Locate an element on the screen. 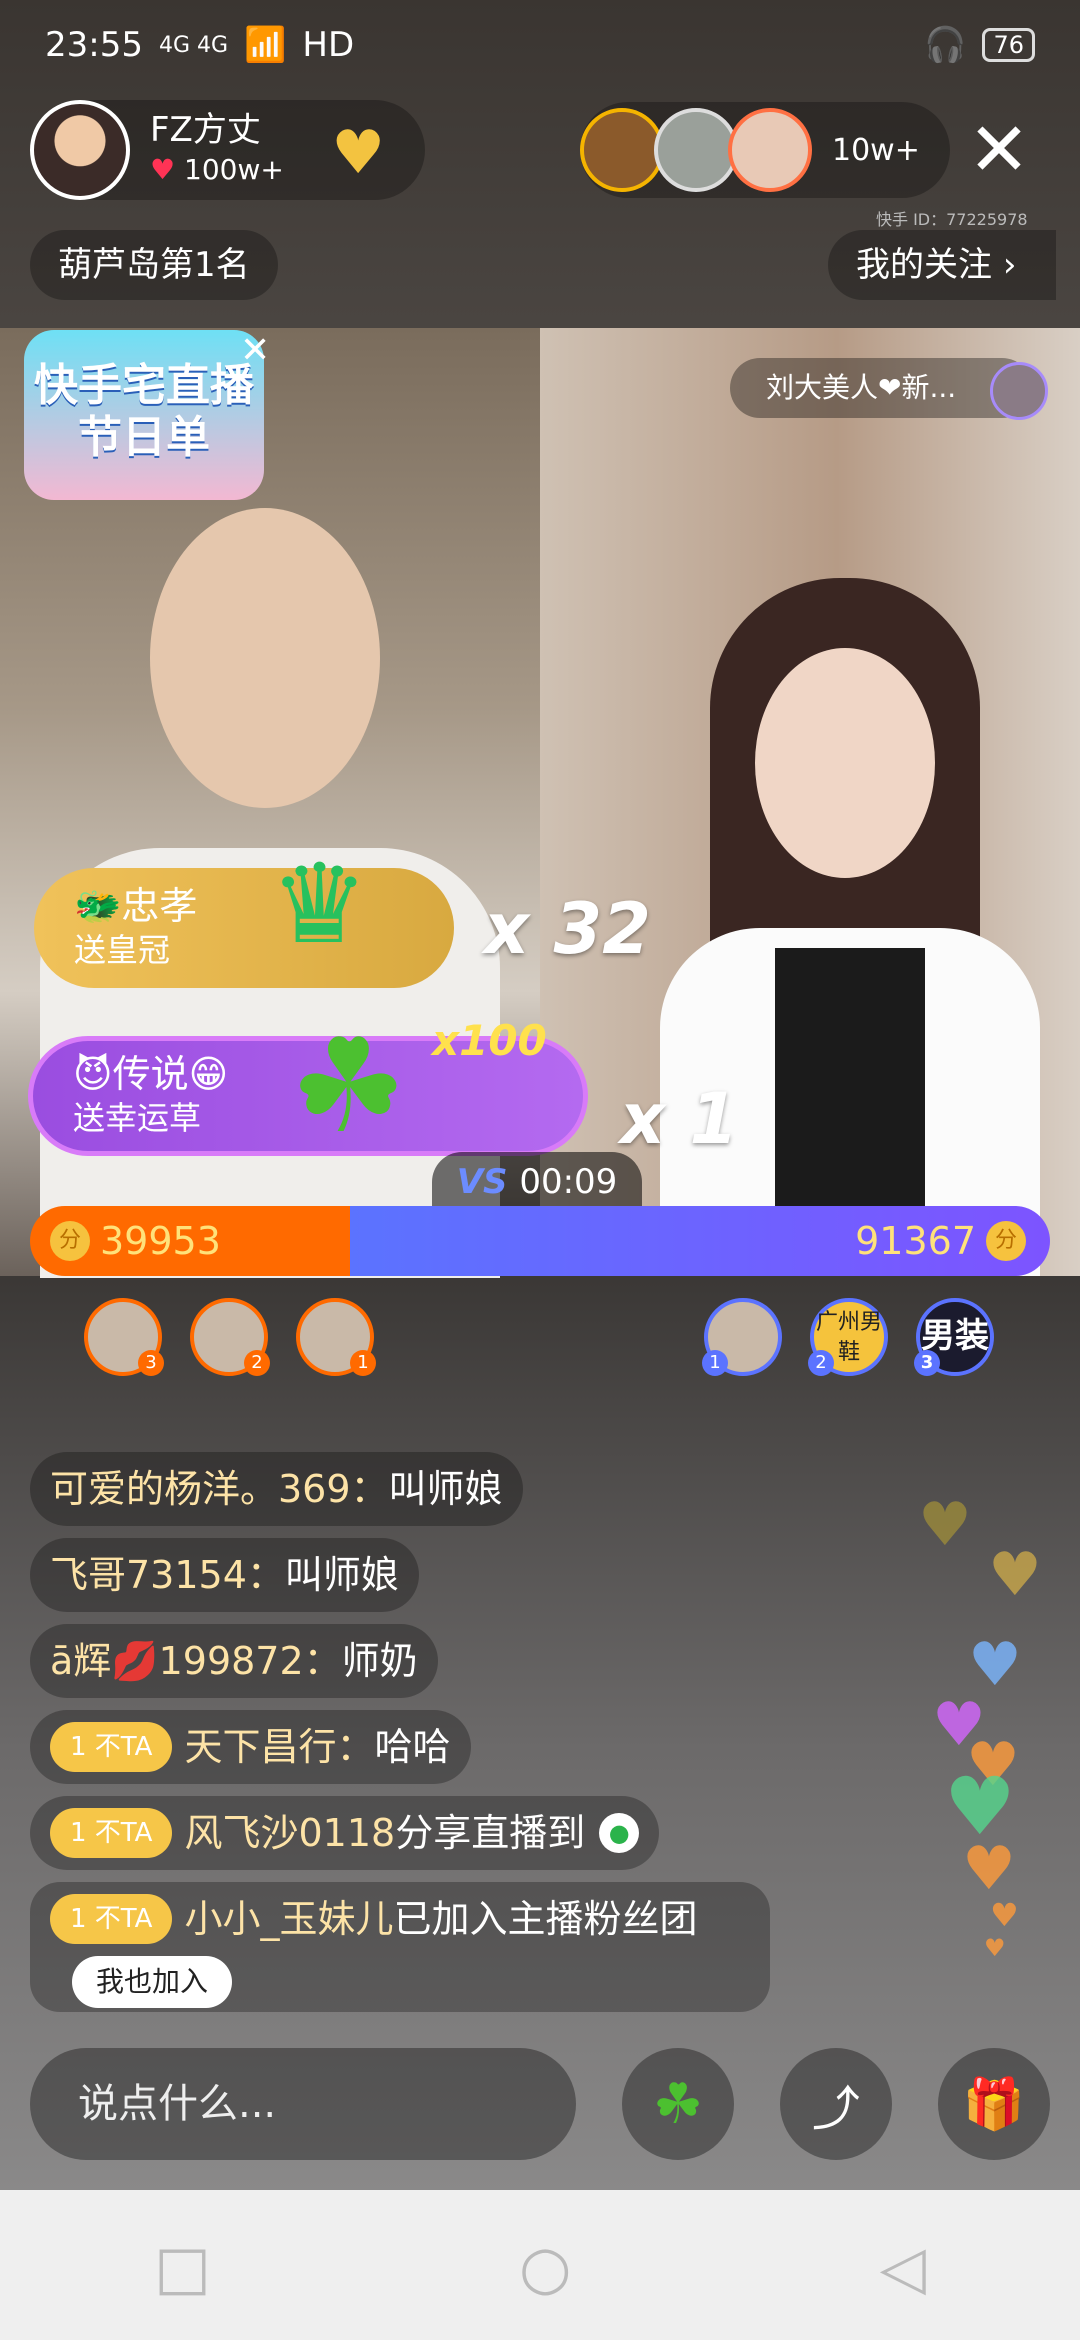  chat-text: 哈哈 is located at coordinates (412, 1747).